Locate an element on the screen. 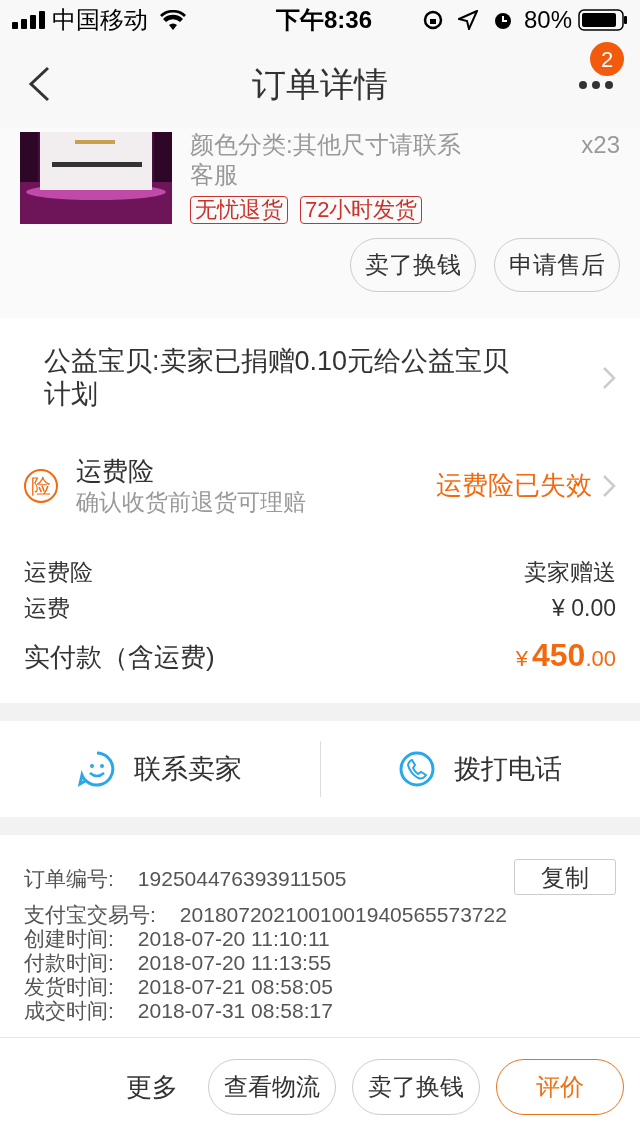 Image resolution: width=640 pixels, height=1136 pixels. info-value: 2018-07-31 08:58:17 is located at coordinates (235, 1011).